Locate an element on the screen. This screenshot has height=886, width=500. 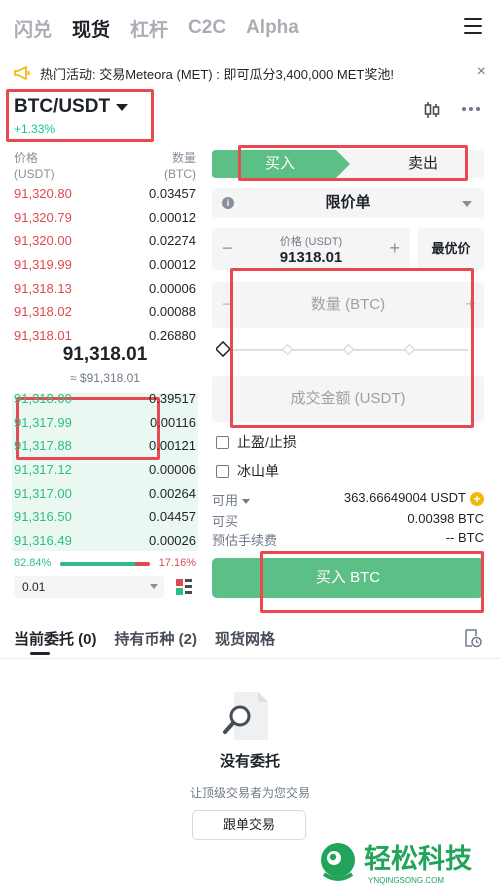
bid-row: 91,317.99 0.00116 is located at coordinates (105, 423).